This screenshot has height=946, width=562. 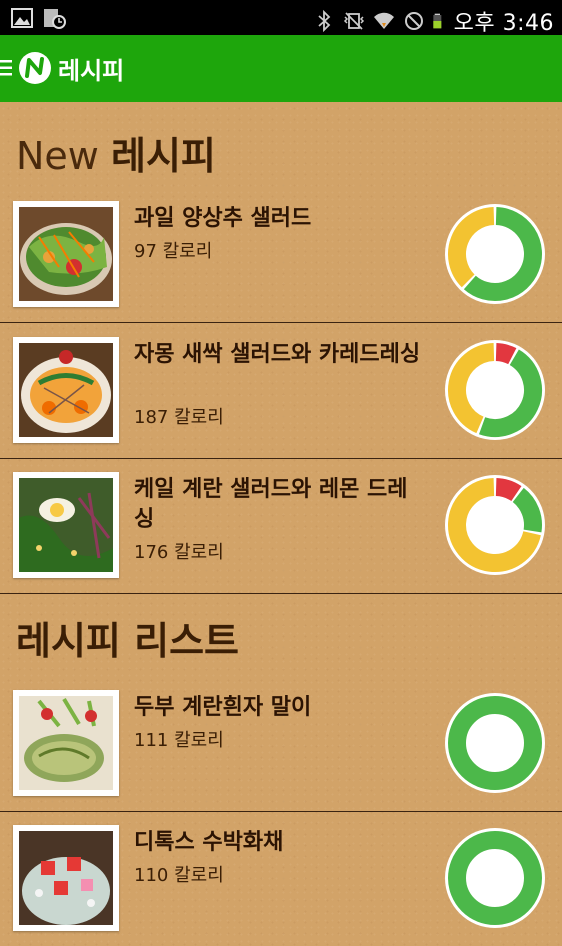 What do you see at coordinates (127, 641) in the screenshot?
I see `section-header-ko: 레시피 리스트` at bounding box center [127, 641].